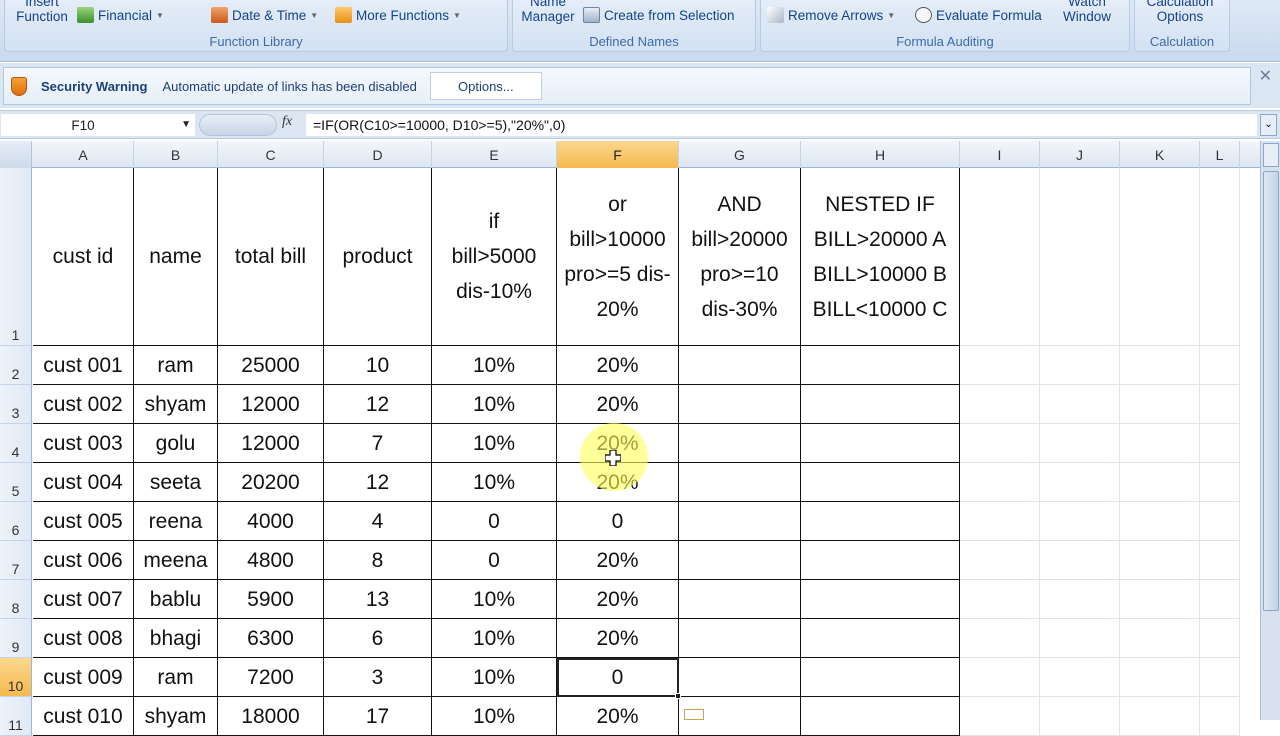 The image size is (1280, 736). Describe the element at coordinates (1080, 482) in the screenshot. I see `cell-j5` at that location.